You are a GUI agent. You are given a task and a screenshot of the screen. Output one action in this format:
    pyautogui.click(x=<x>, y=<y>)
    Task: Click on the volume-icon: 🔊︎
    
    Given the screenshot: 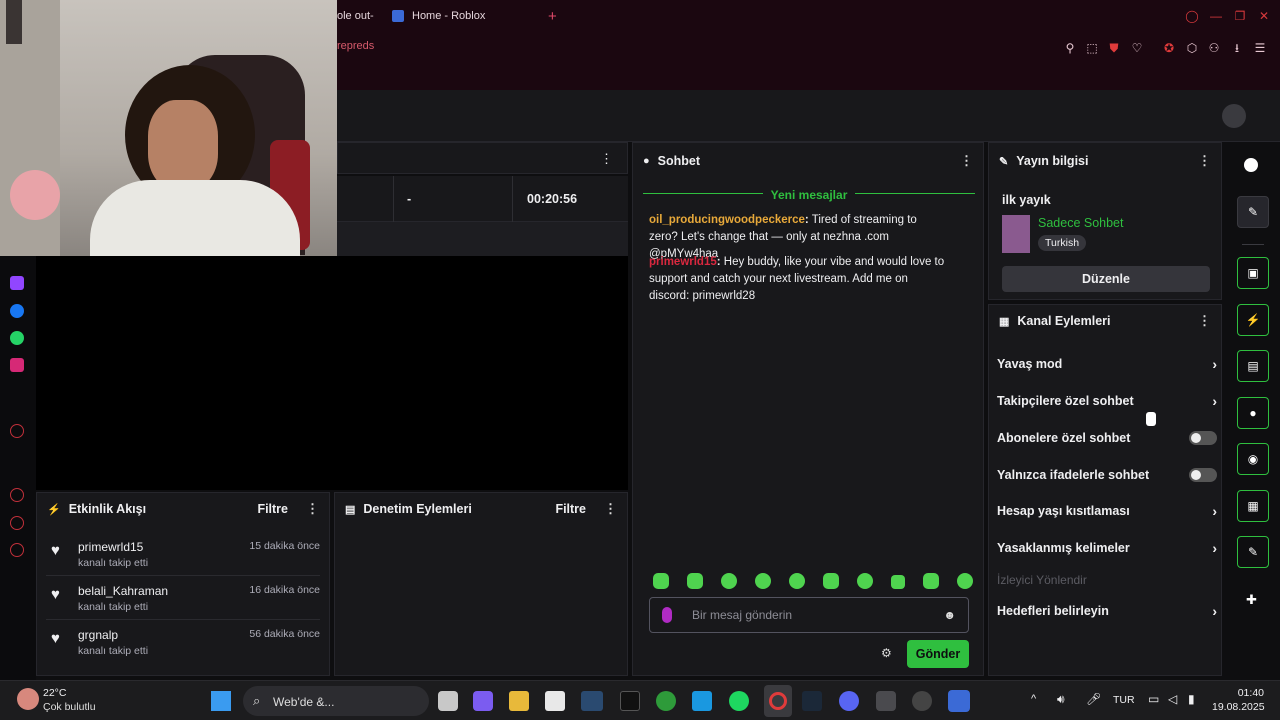 What is the action you would take?
    pyautogui.click(x=1061, y=699)
    